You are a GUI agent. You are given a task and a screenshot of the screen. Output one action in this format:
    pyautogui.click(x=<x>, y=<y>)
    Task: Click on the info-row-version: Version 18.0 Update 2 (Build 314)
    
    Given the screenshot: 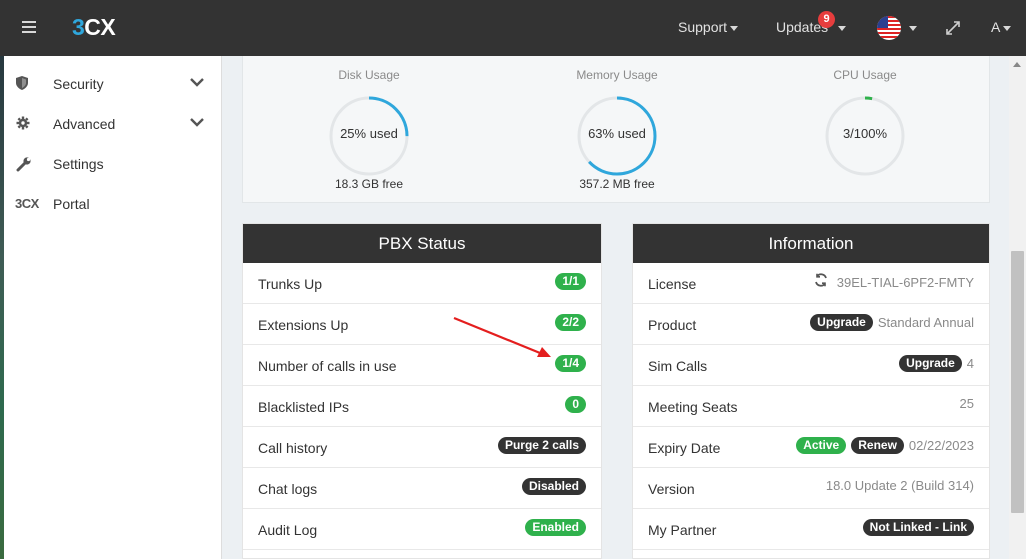 What is the action you would take?
    pyautogui.click(x=811, y=488)
    